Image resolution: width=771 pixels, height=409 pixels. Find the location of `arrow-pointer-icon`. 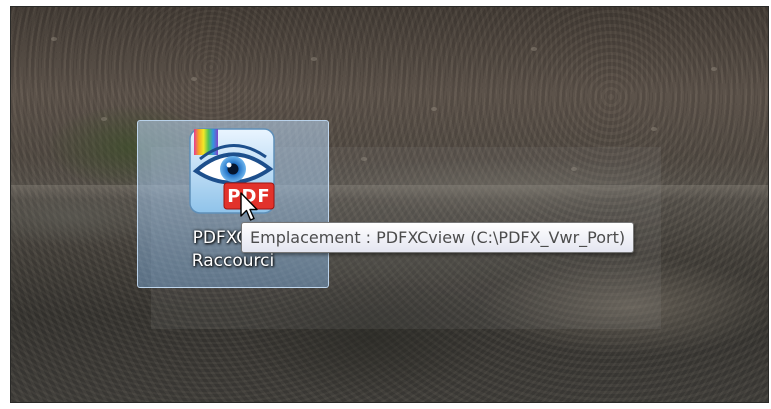

arrow-pointer-icon is located at coordinates (249, 207).